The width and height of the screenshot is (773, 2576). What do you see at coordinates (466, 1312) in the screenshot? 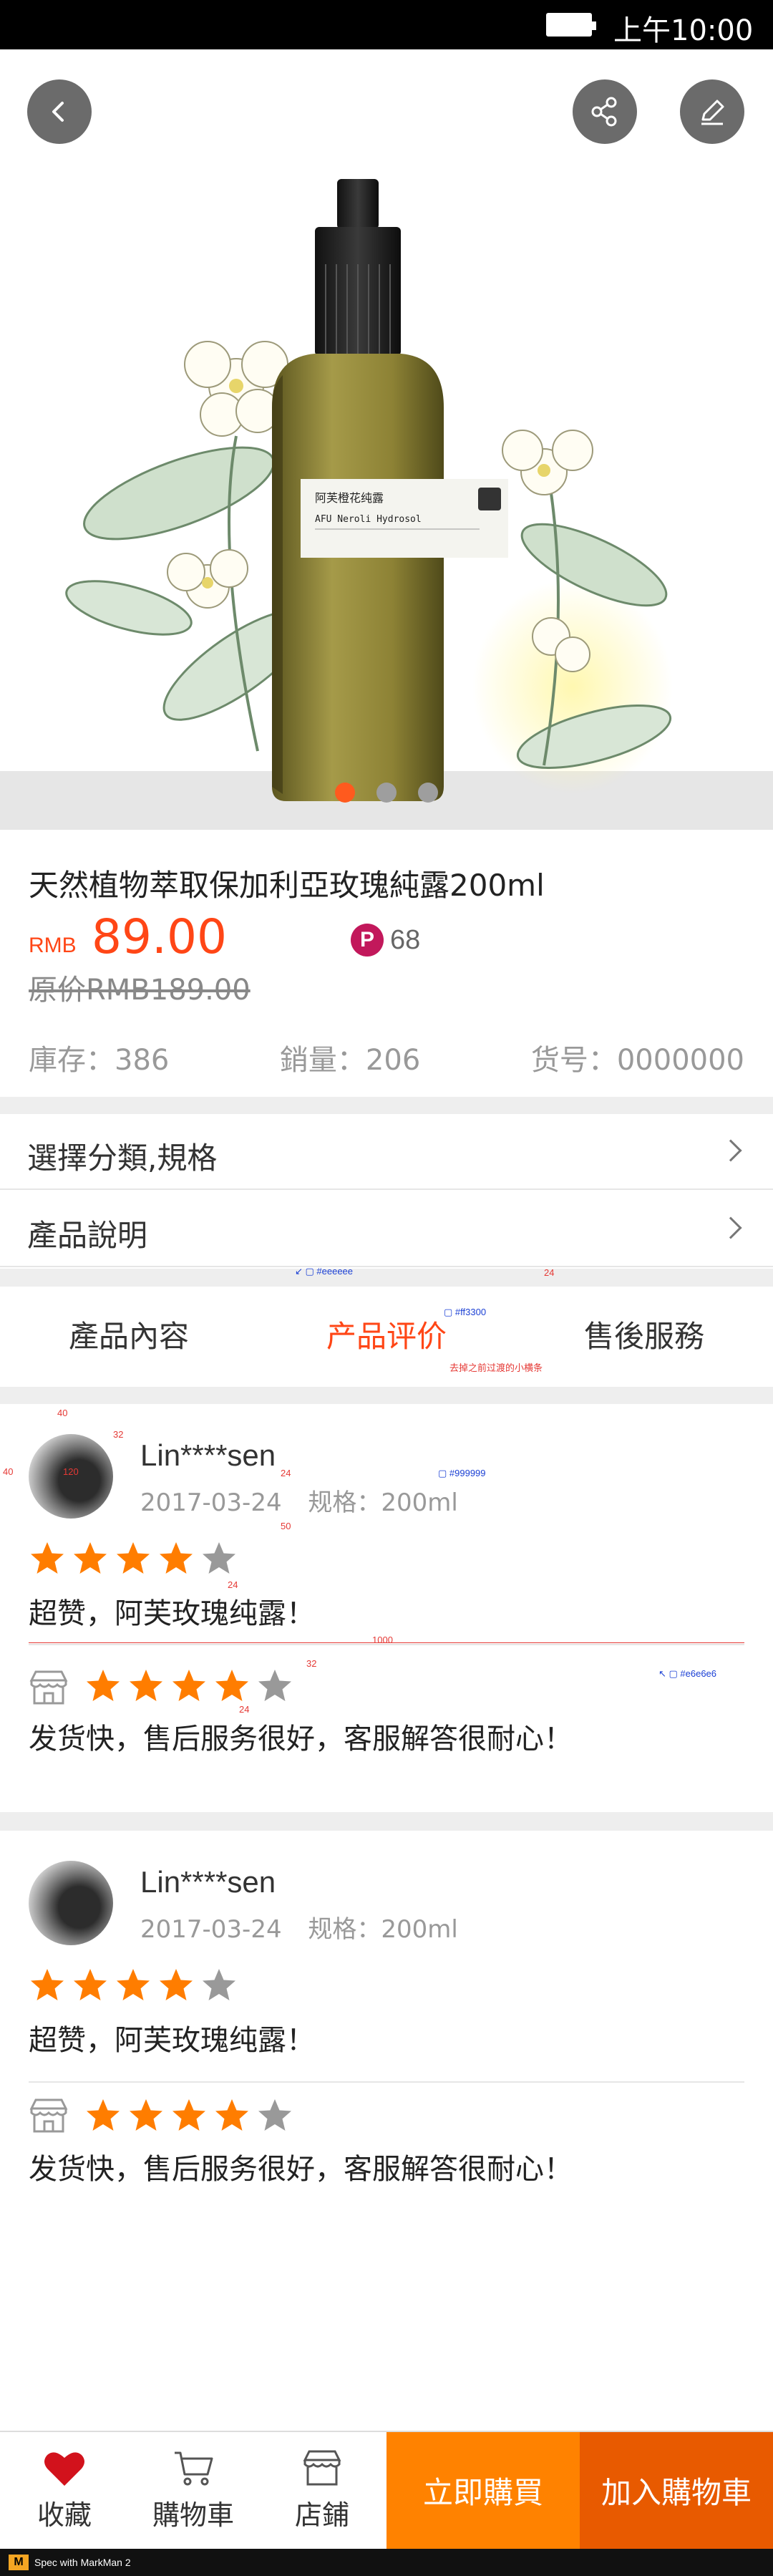
I see `annotation-label: ▢ #ff3300` at bounding box center [466, 1312].